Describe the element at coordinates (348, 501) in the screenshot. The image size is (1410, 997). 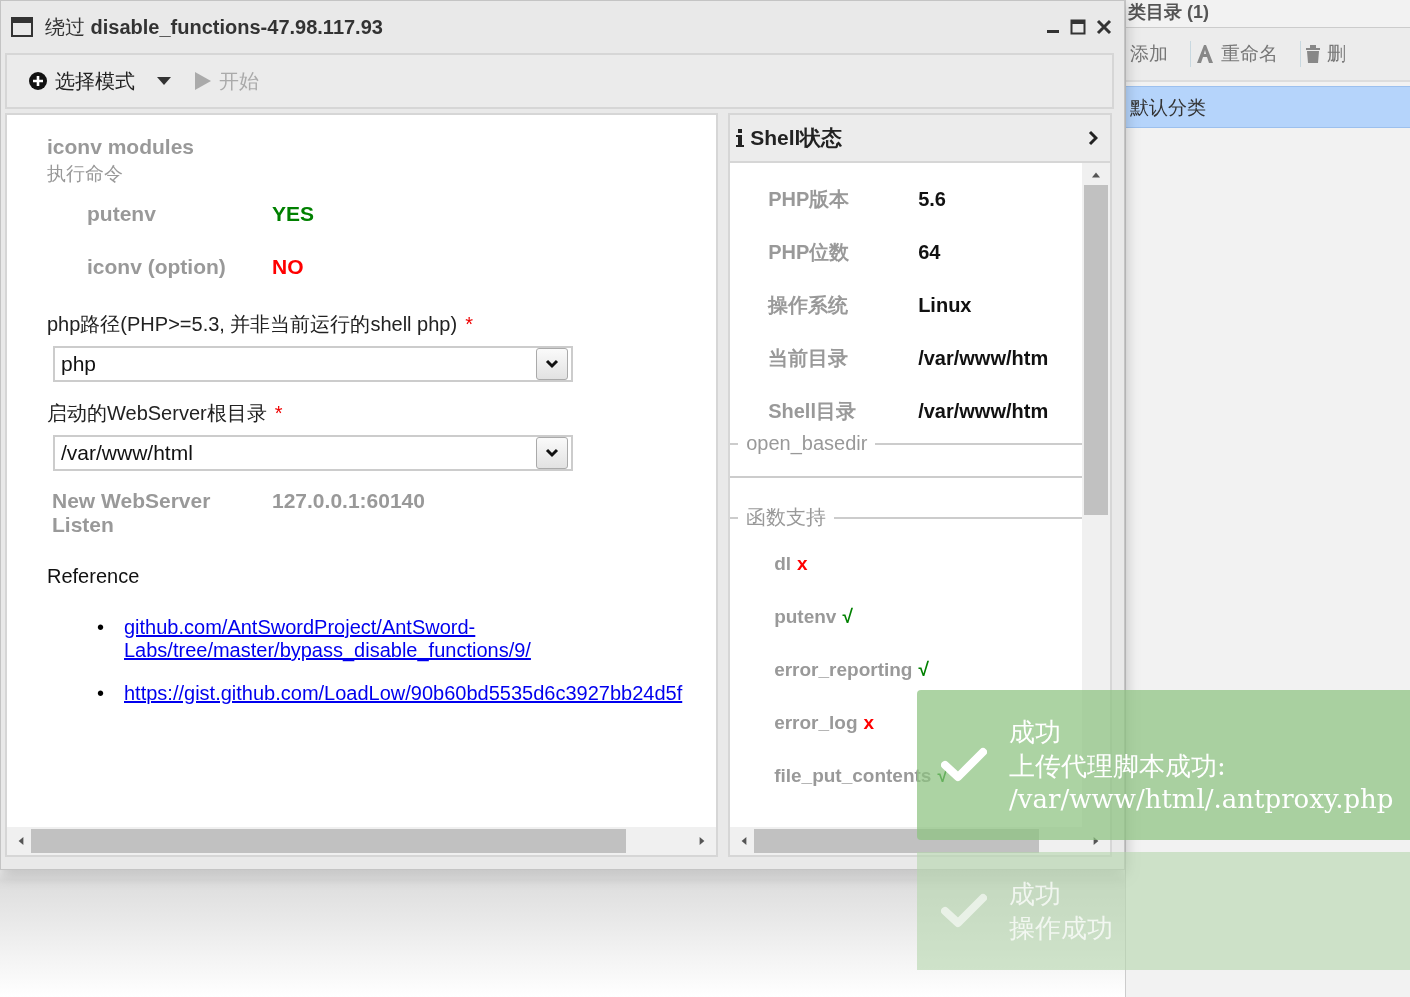
I see `listen-address: 127.0.0.1:60140` at that location.